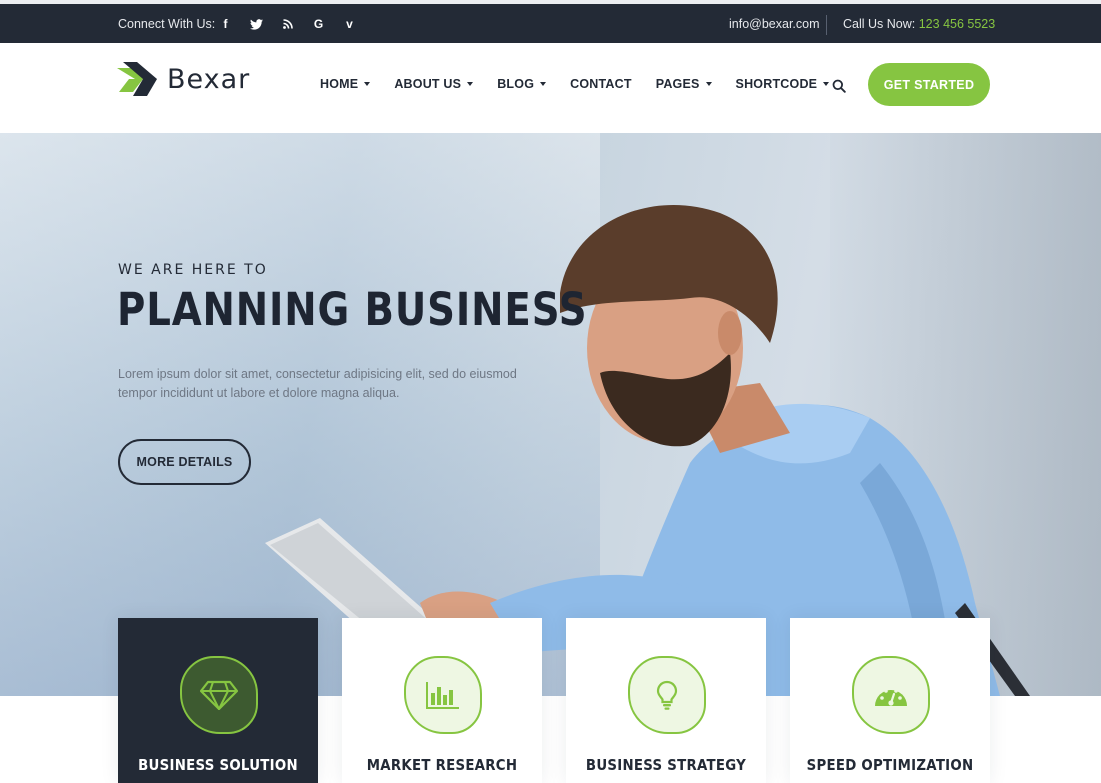  Describe the element at coordinates (256, 24) in the screenshot. I see `twitter-icon` at that location.